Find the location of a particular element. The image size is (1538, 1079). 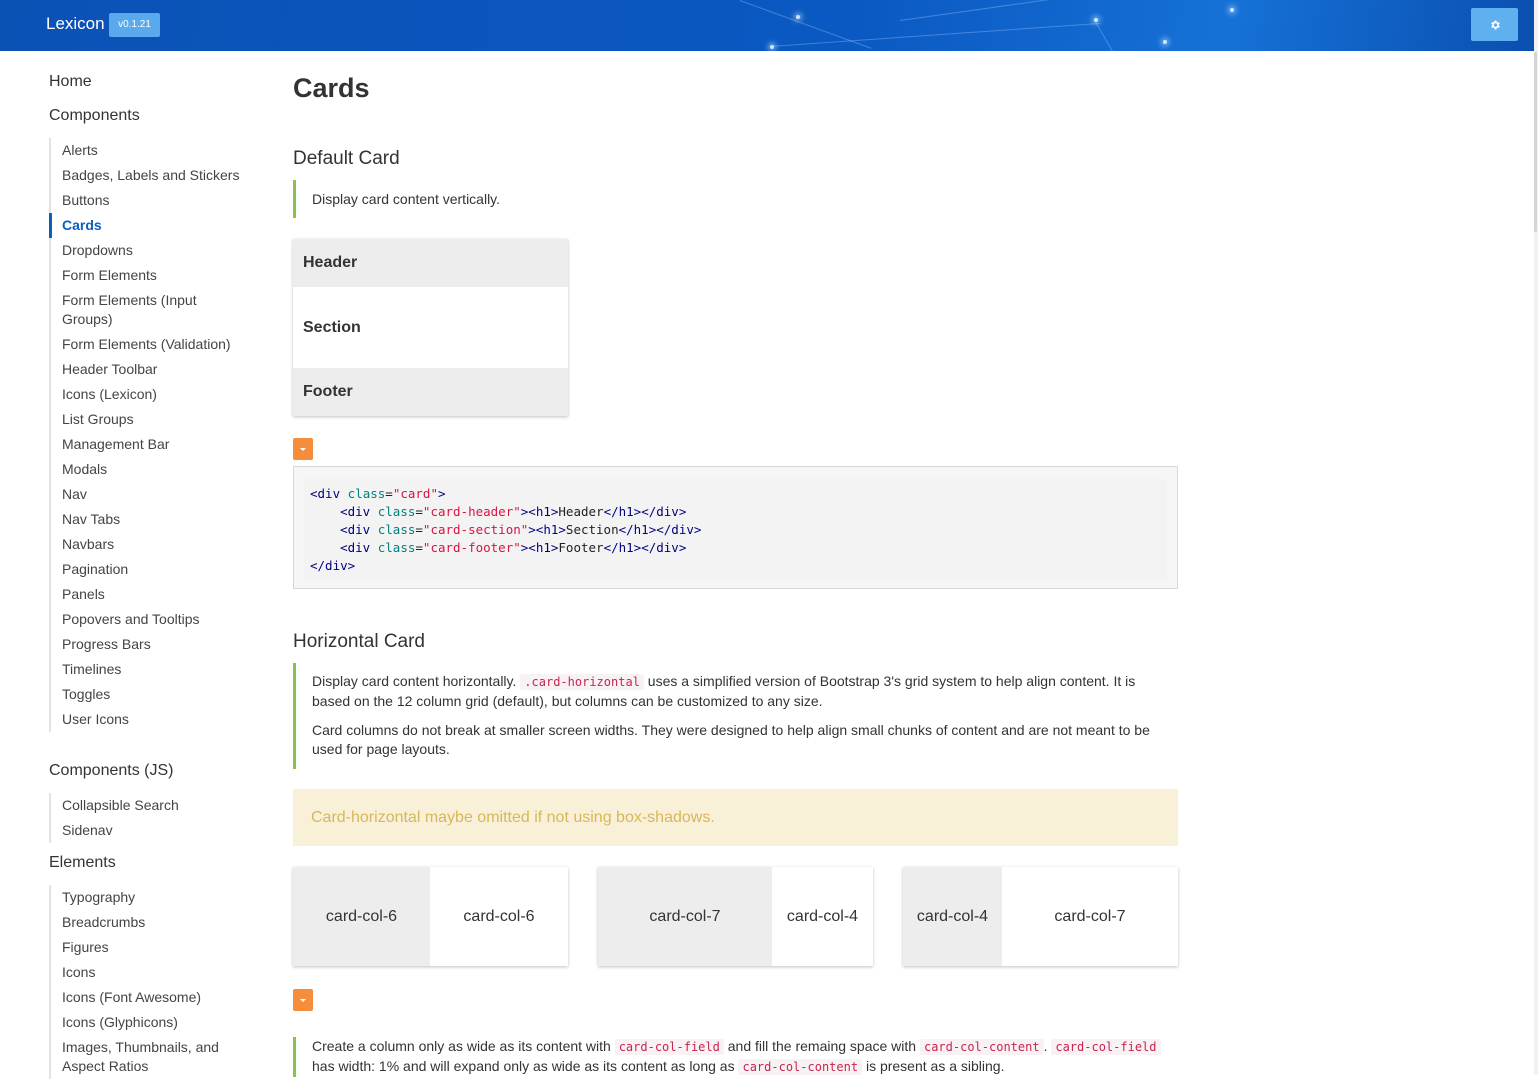

sidebar-item-form-elements: Form Elements is located at coordinates (154, 275).